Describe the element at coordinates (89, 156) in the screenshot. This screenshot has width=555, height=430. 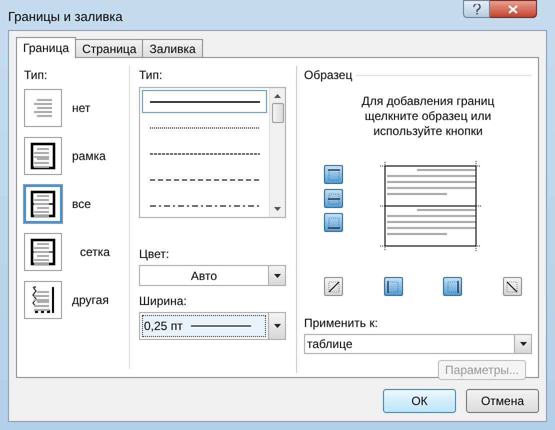
I see `setting-option-label: рамка` at that location.